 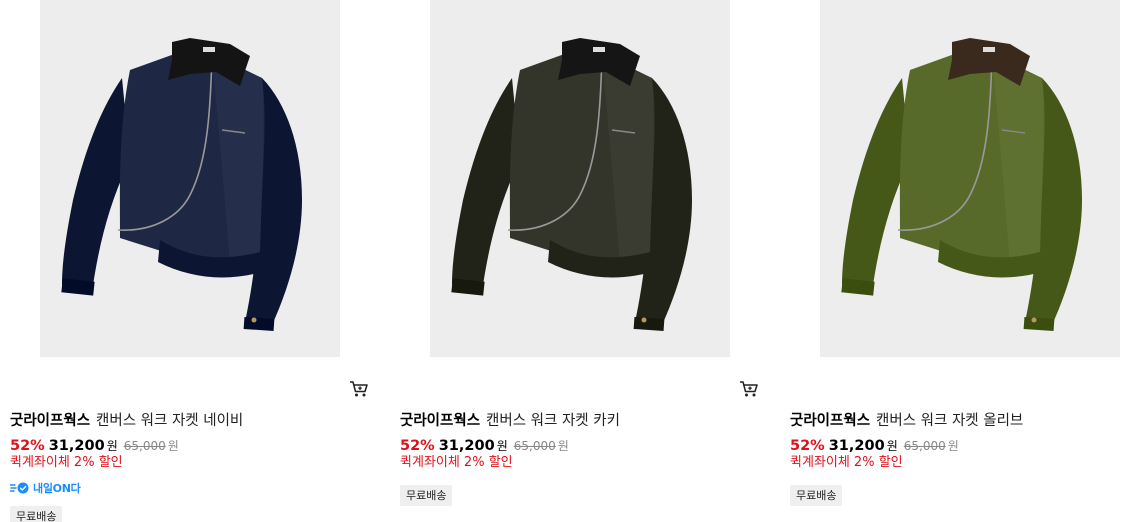 I want to click on product-name: 캔버스 워크 자켓 네이비, so click(x=169, y=421).